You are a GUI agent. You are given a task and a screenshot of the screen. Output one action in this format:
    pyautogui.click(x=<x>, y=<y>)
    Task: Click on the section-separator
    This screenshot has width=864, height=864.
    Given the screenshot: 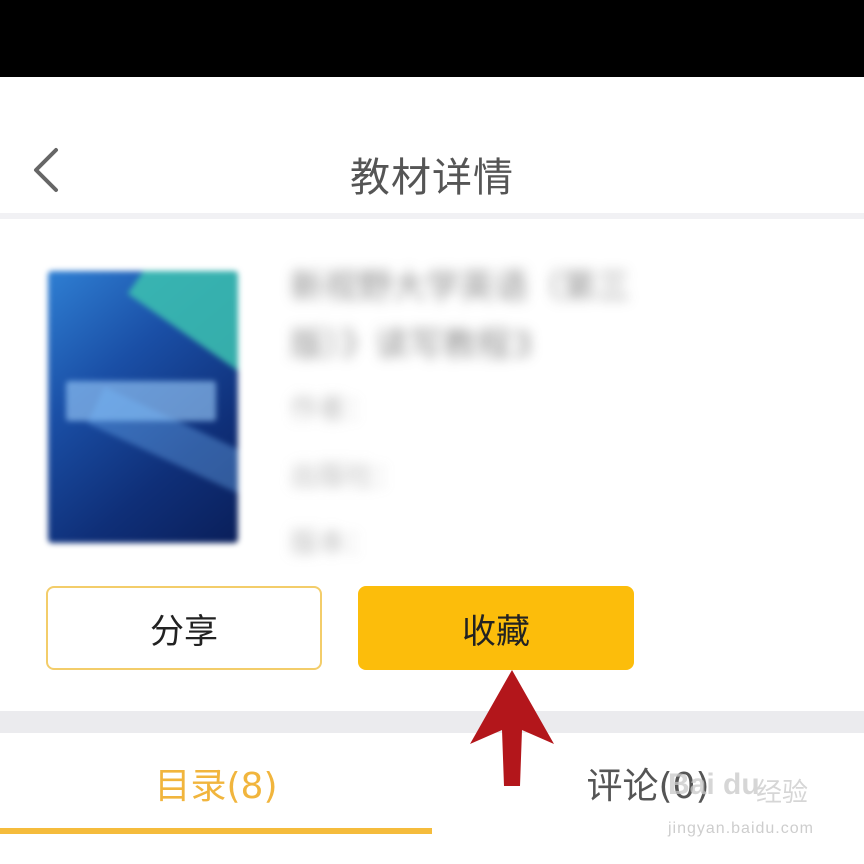 What is the action you would take?
    pyautogui.click(x=432, y=722)
    